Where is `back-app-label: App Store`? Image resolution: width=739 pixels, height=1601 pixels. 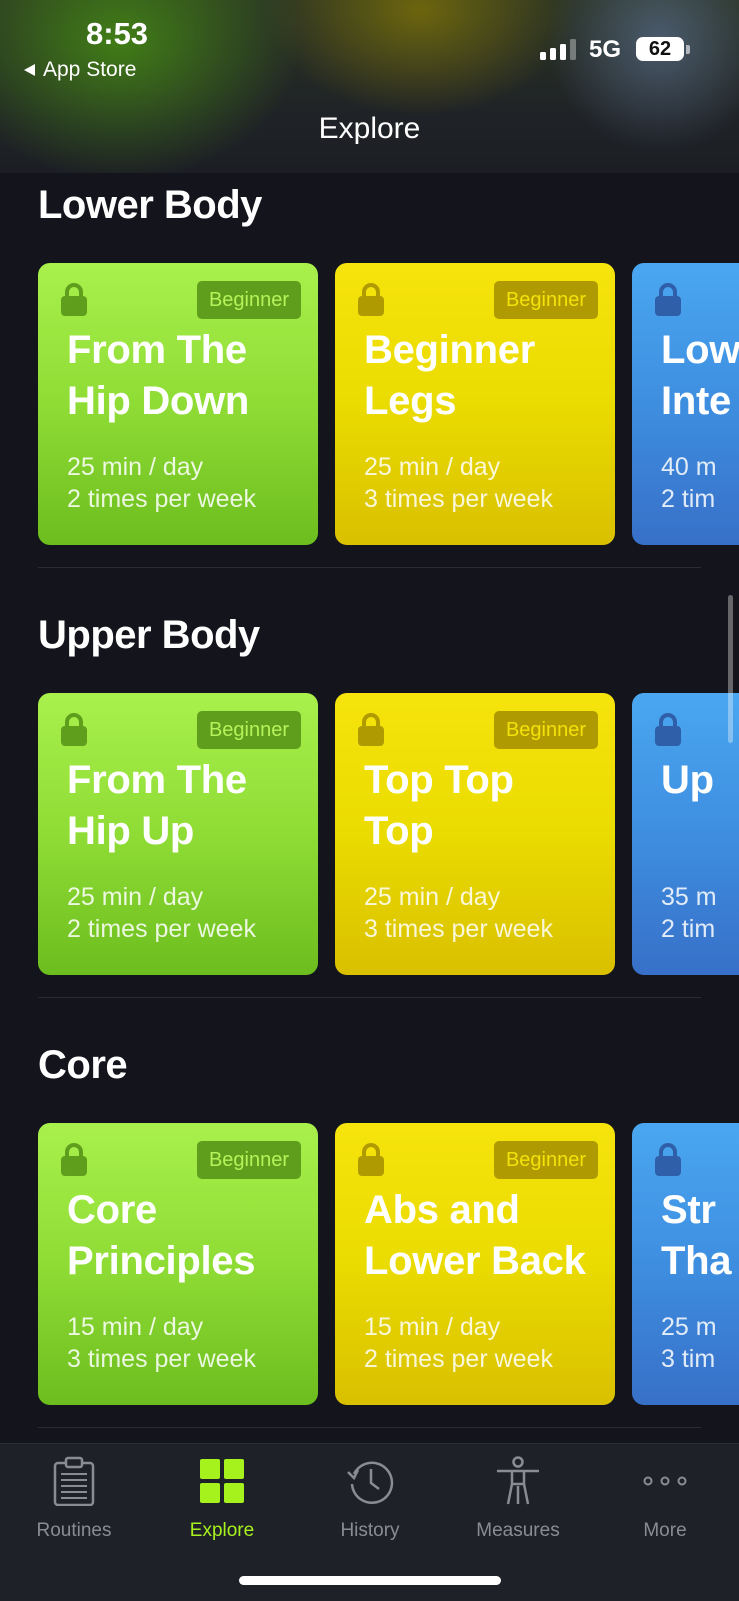 back-app-label: App Store is located at coordinates (90, 69).